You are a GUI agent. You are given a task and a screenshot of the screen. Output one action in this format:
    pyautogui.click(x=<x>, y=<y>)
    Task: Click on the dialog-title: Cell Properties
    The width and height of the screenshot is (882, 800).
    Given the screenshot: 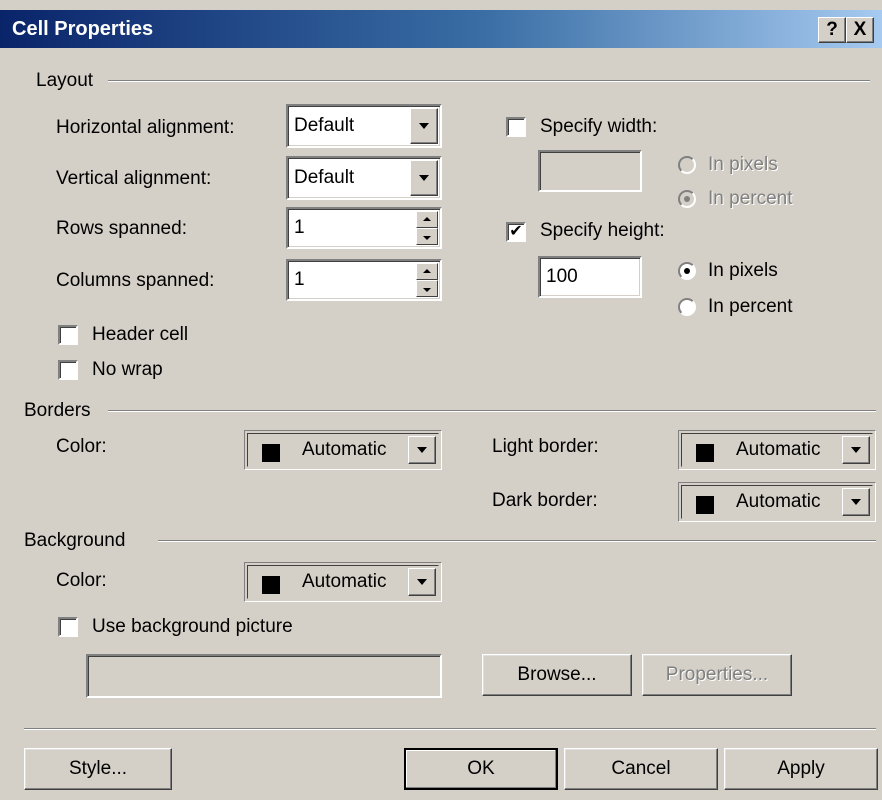 What is the action you would take?
    pyautogui.click(x=83, y=29)
    